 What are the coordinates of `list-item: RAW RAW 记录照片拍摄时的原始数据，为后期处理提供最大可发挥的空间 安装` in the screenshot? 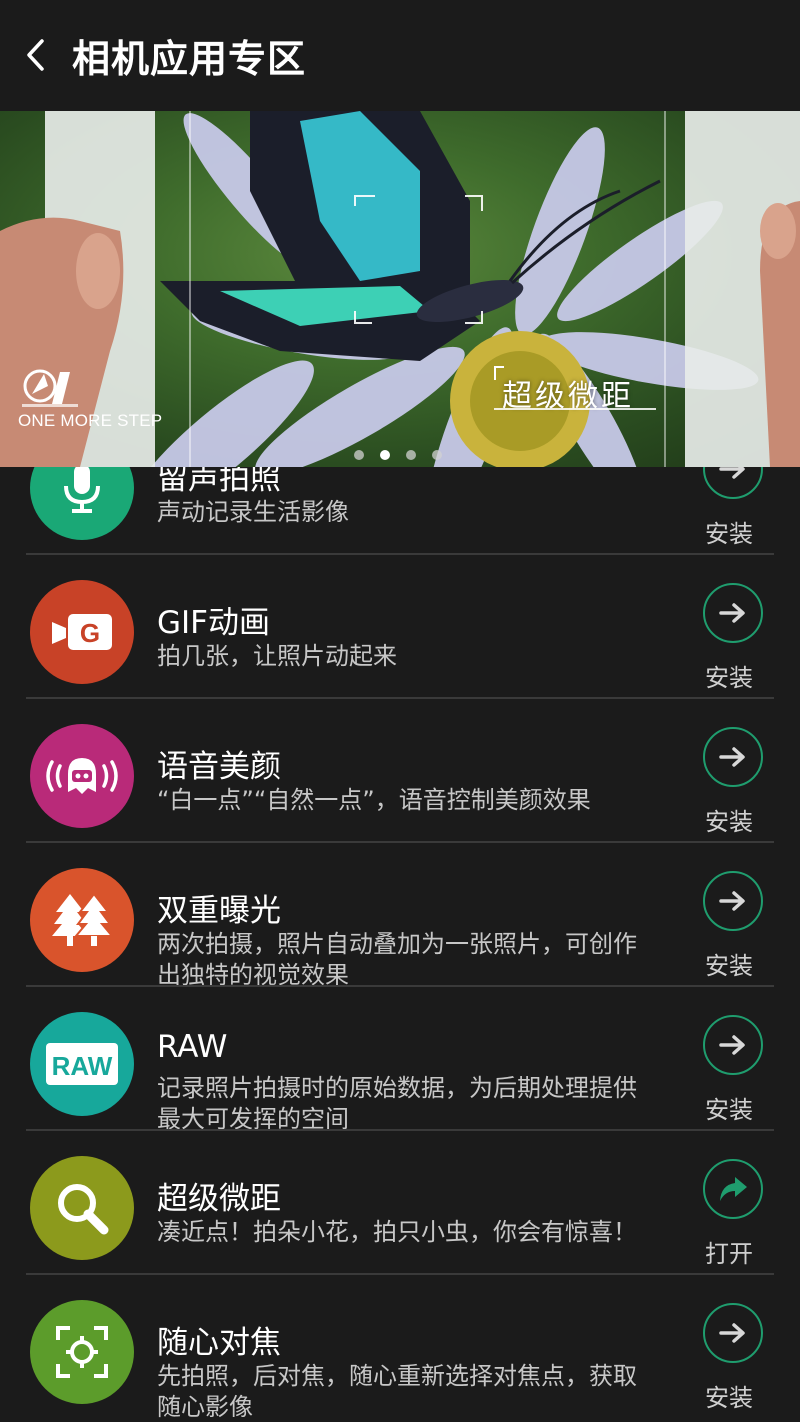 It's located at (400, 1060).